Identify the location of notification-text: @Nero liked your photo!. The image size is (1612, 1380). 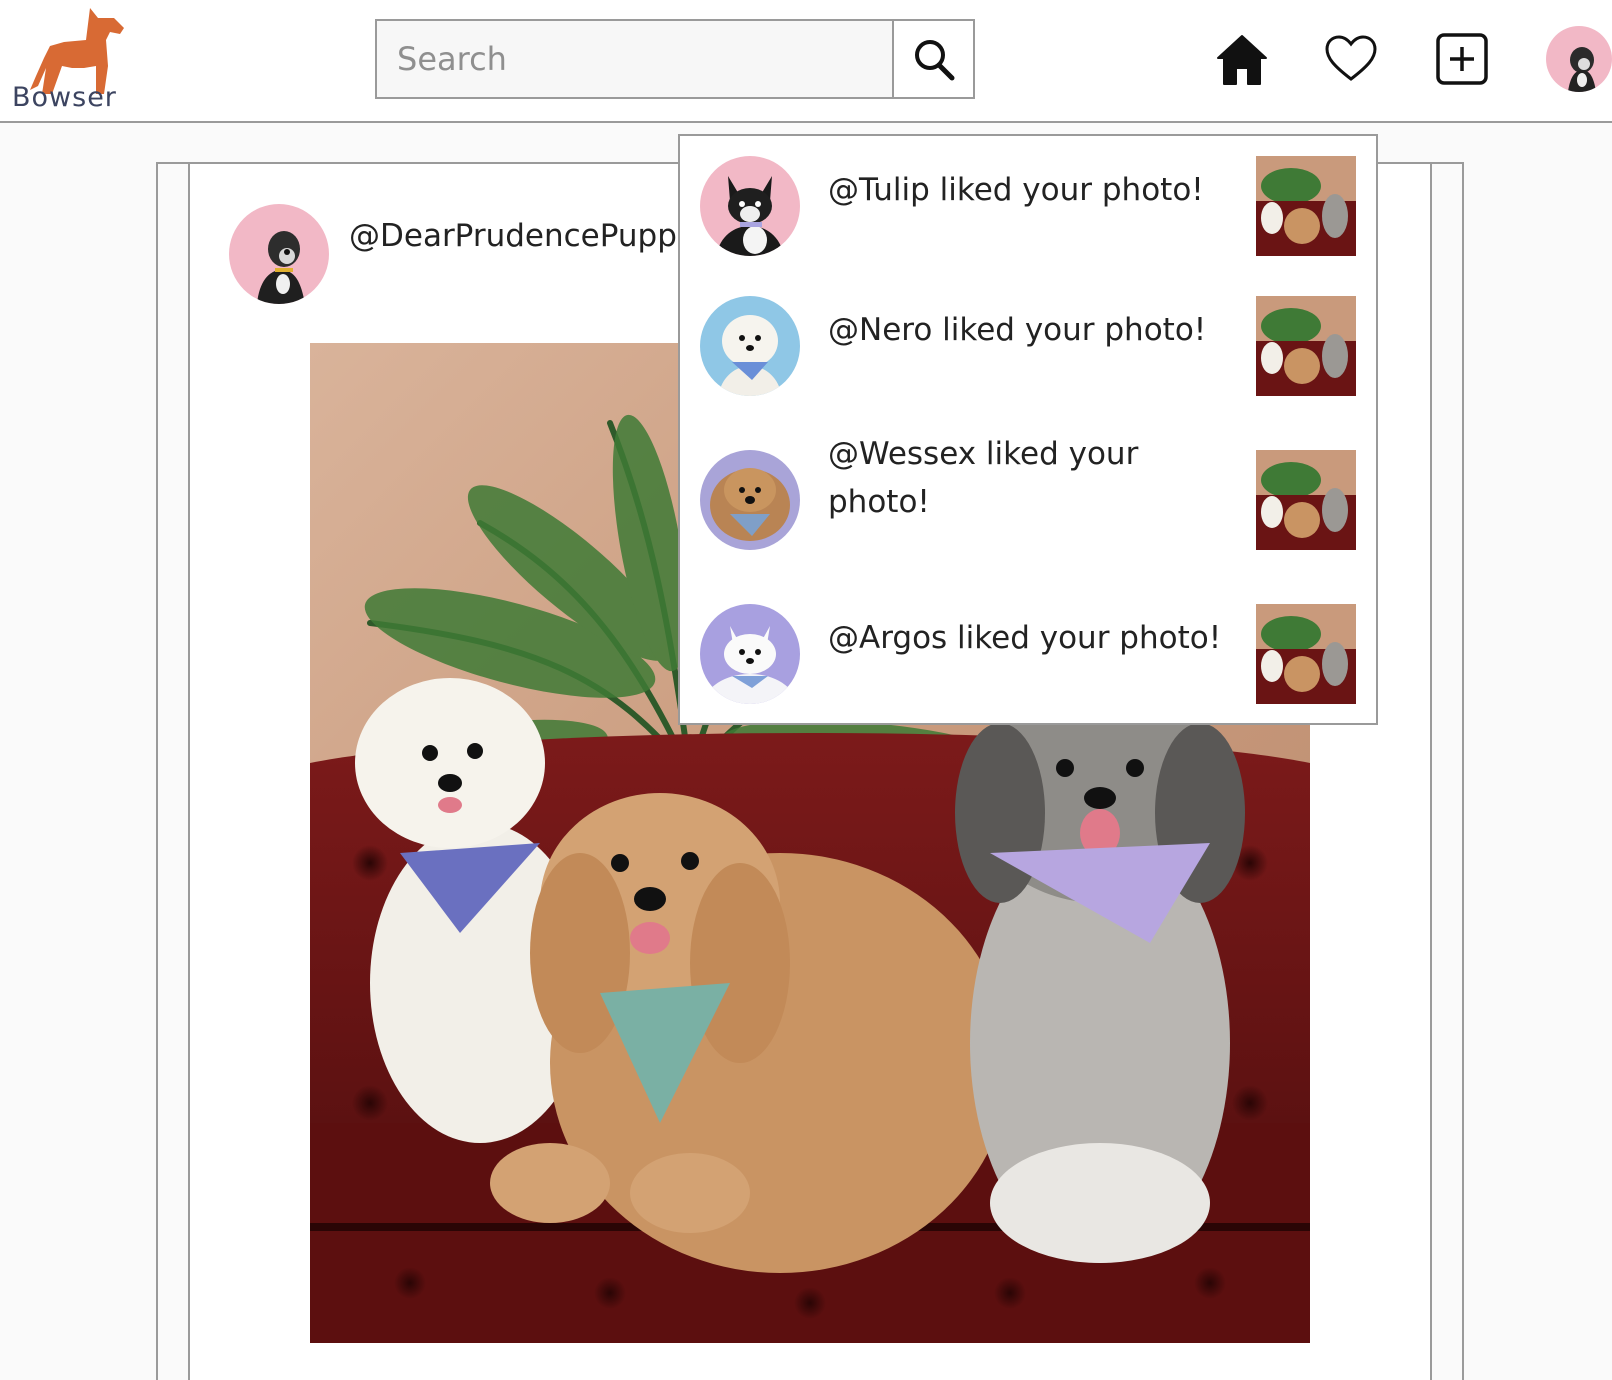
(1017, 330).